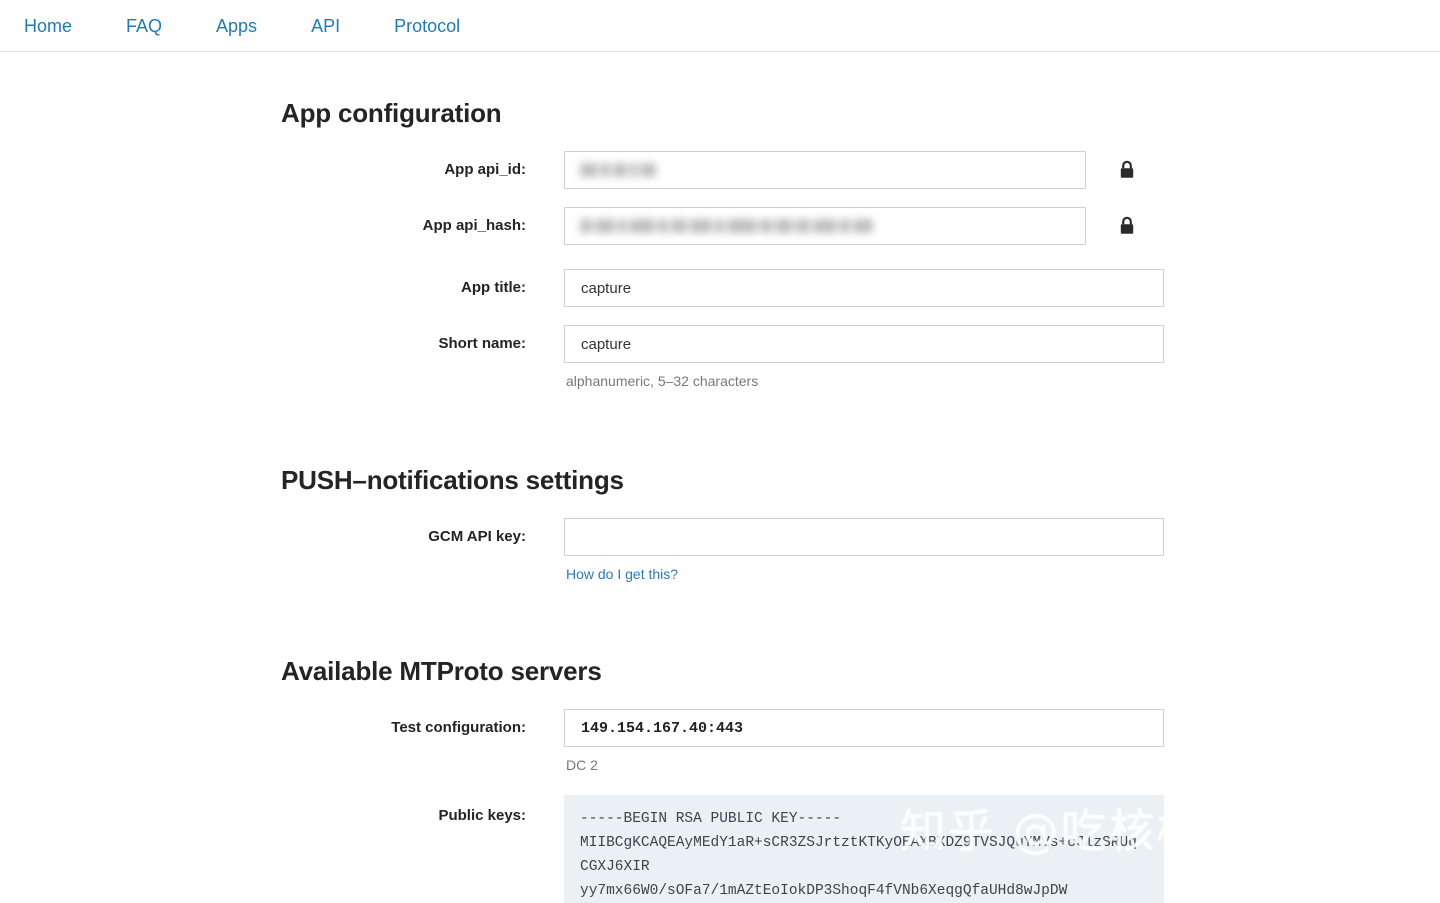  I want to click on api-id-input, so click(825, 170).